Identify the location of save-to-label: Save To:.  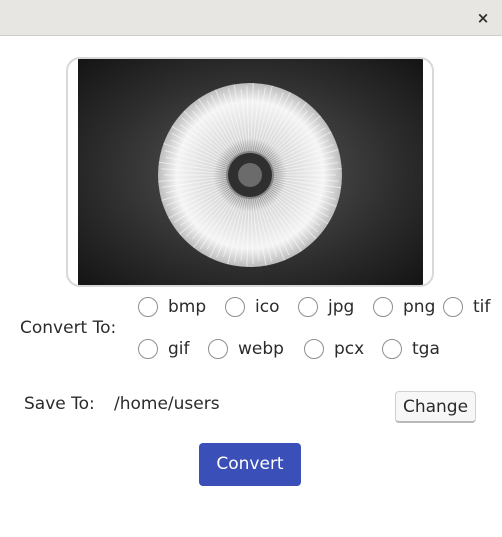
(59, 404).